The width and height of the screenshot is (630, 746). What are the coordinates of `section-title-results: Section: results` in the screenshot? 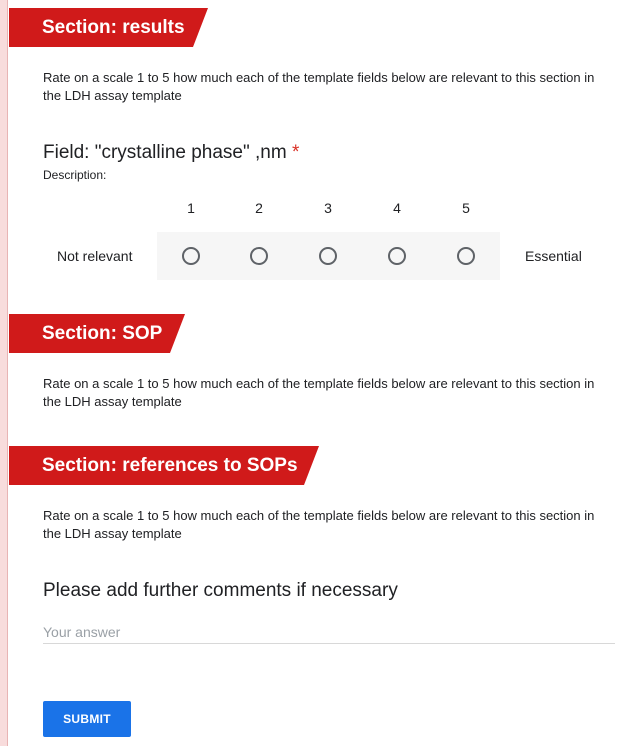 It's located at (113, 27).